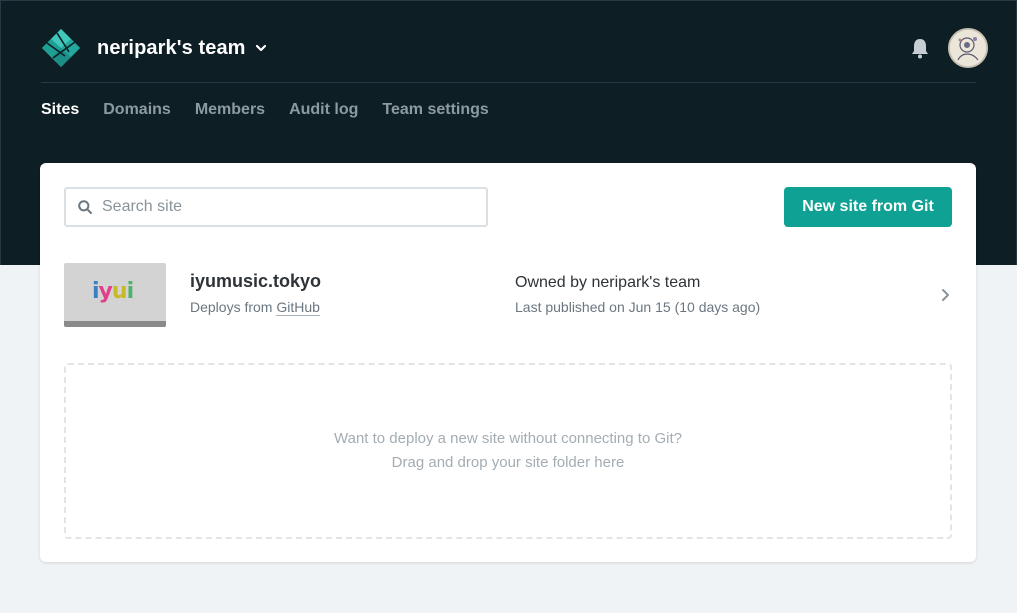 This screenshot has height=613, width=1017. I want to click on bell-icon, so click(920, 48).